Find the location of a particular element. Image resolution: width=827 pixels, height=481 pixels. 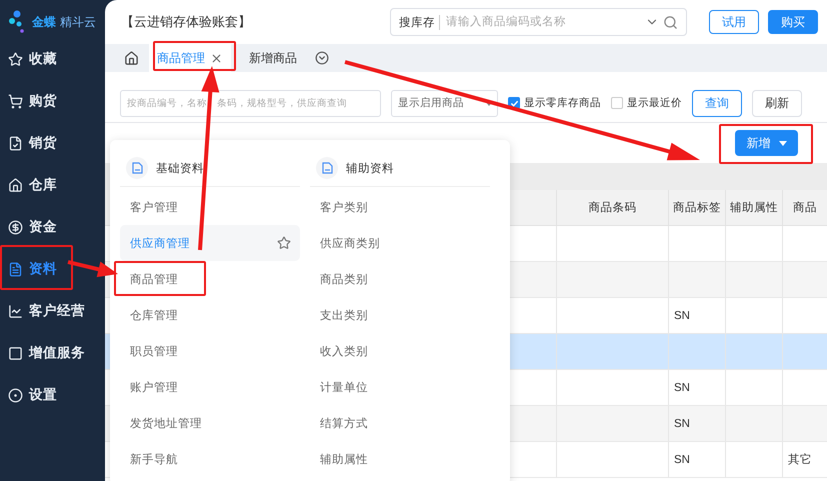

search-icon is located at coordinates (670, 22).